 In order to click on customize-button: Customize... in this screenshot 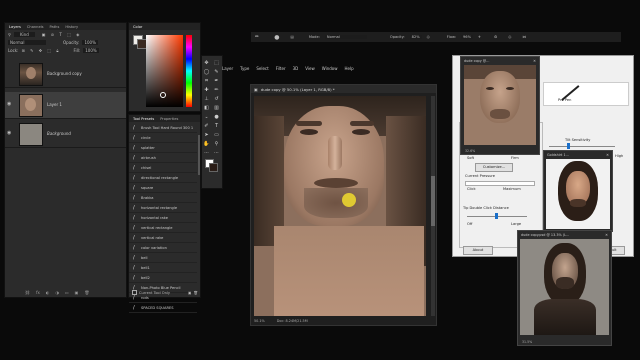, I will do `click(494, 167)`.